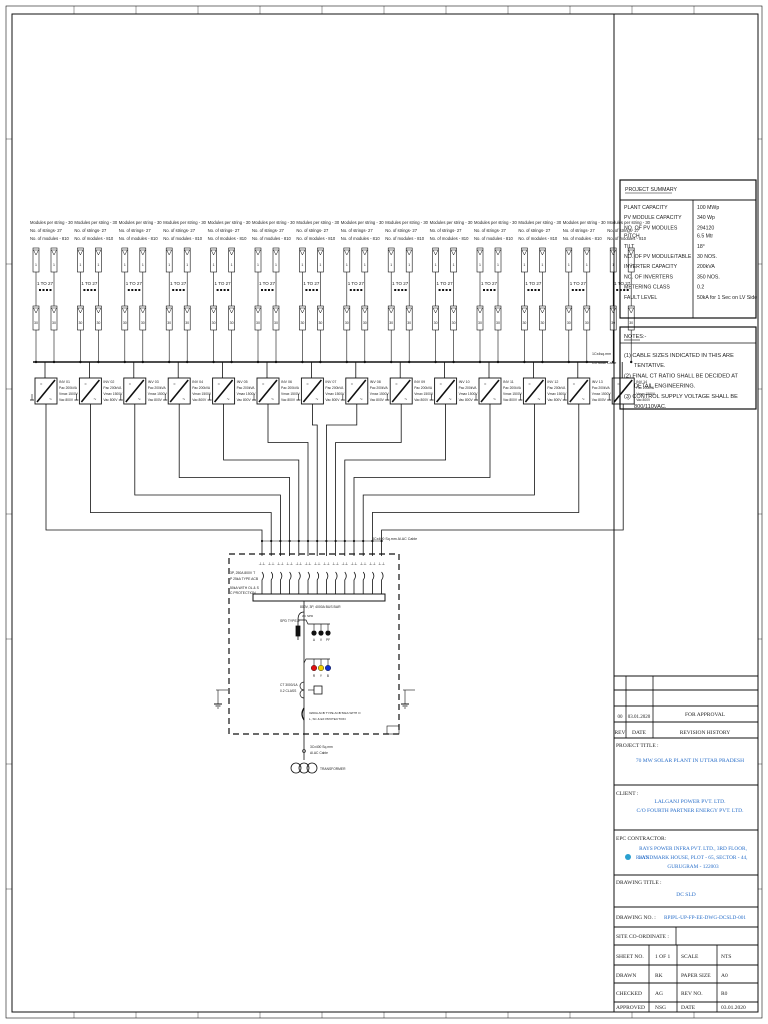 This screenshot has width=768, height=1024. I want to click on summary-value: 0.2, so click(700, 288).